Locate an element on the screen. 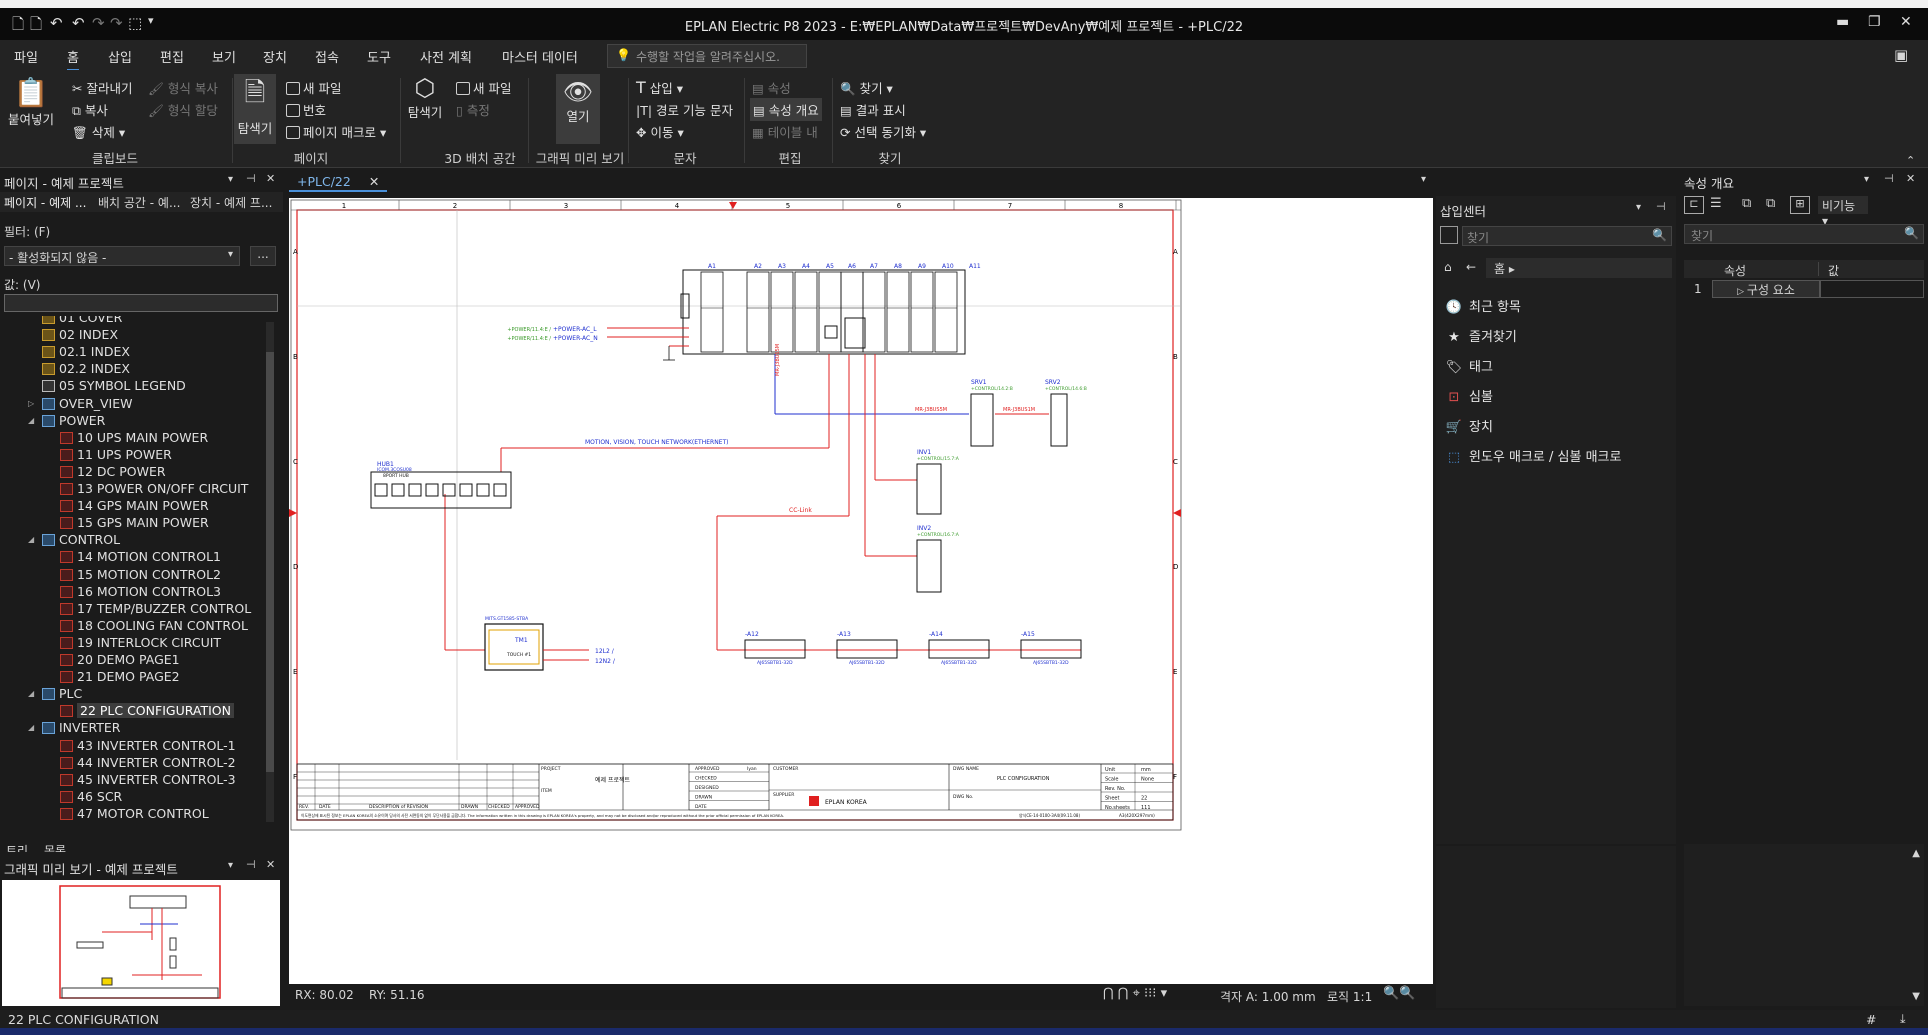 The image size is (1928, 1035). preview-pin-icon: ⊣ is located at coordinates (251, 864).